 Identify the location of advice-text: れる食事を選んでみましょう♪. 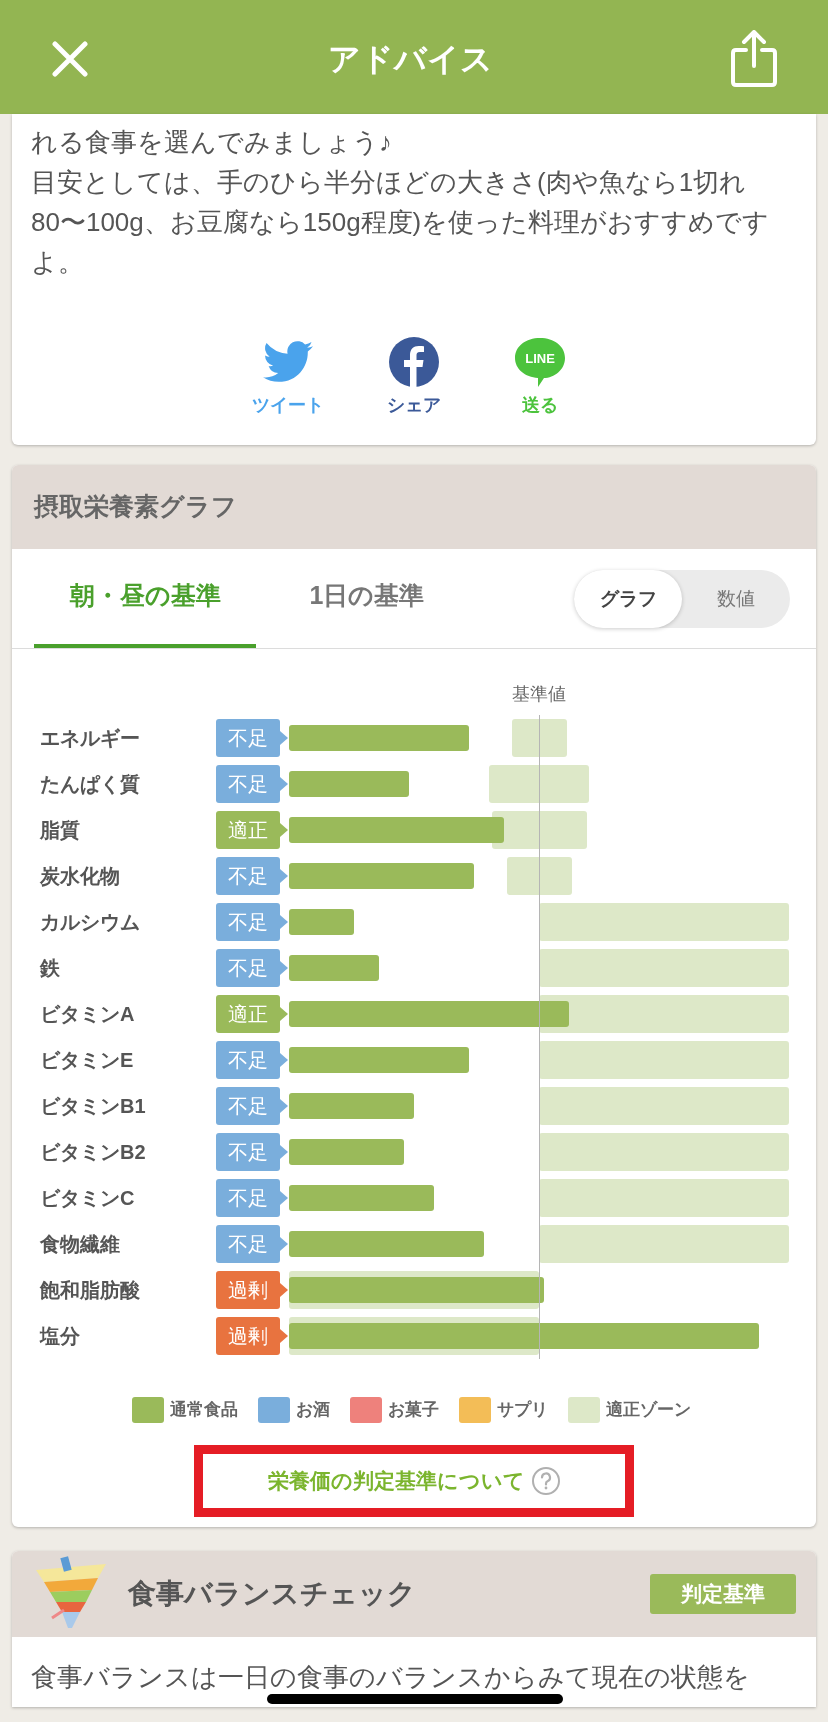
(212, 142).